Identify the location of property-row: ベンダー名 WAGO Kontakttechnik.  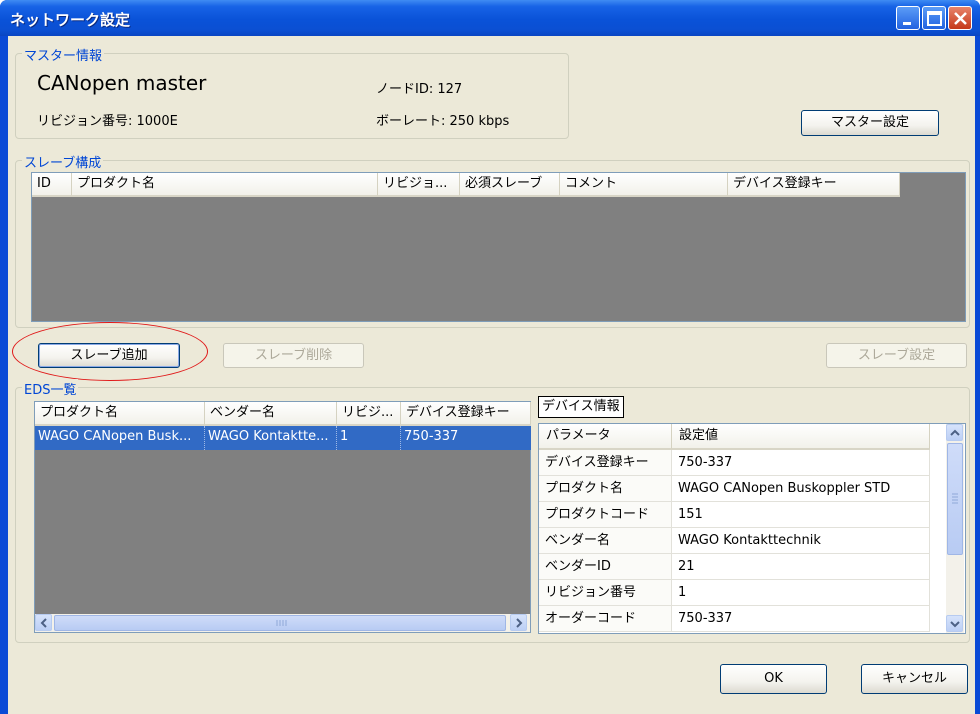
(734, 541).